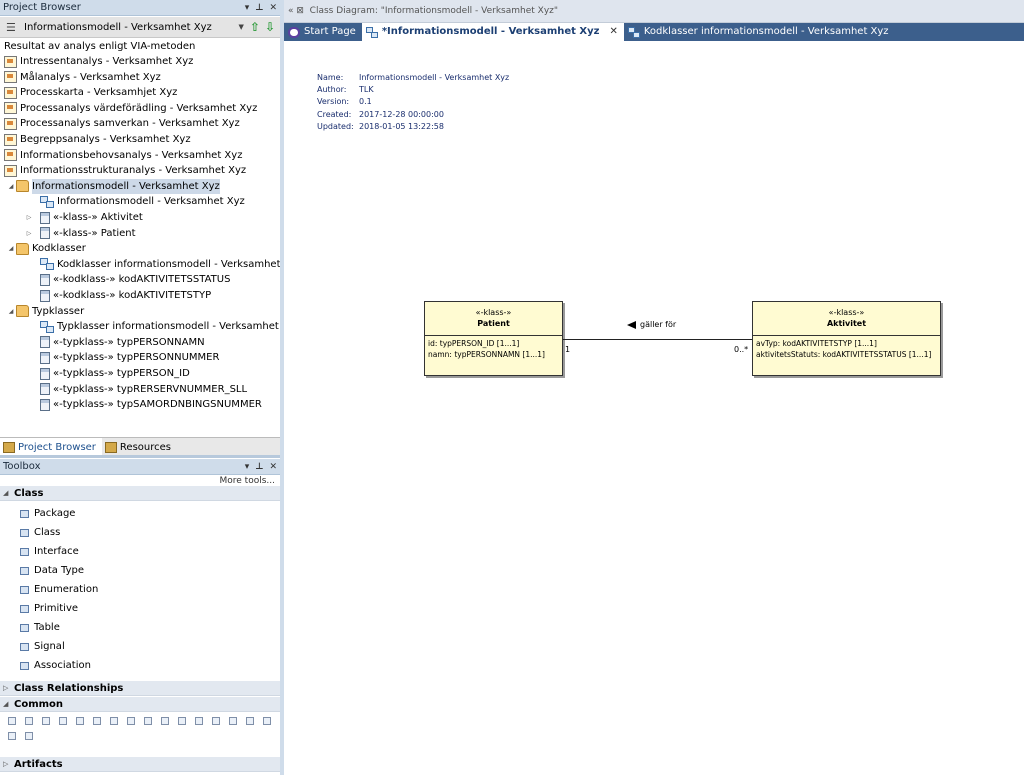  What do you see at coordinates (148, 721) in the screenshot?
I see `issue-icon` at bounding box center [148, 721].